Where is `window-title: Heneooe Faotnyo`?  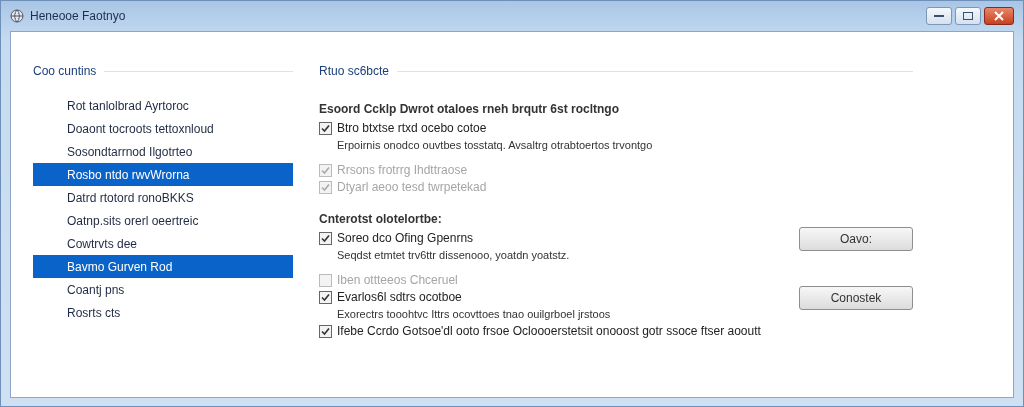 window-title: Heneooe Faotnyo is located at coordinates (78, 16).